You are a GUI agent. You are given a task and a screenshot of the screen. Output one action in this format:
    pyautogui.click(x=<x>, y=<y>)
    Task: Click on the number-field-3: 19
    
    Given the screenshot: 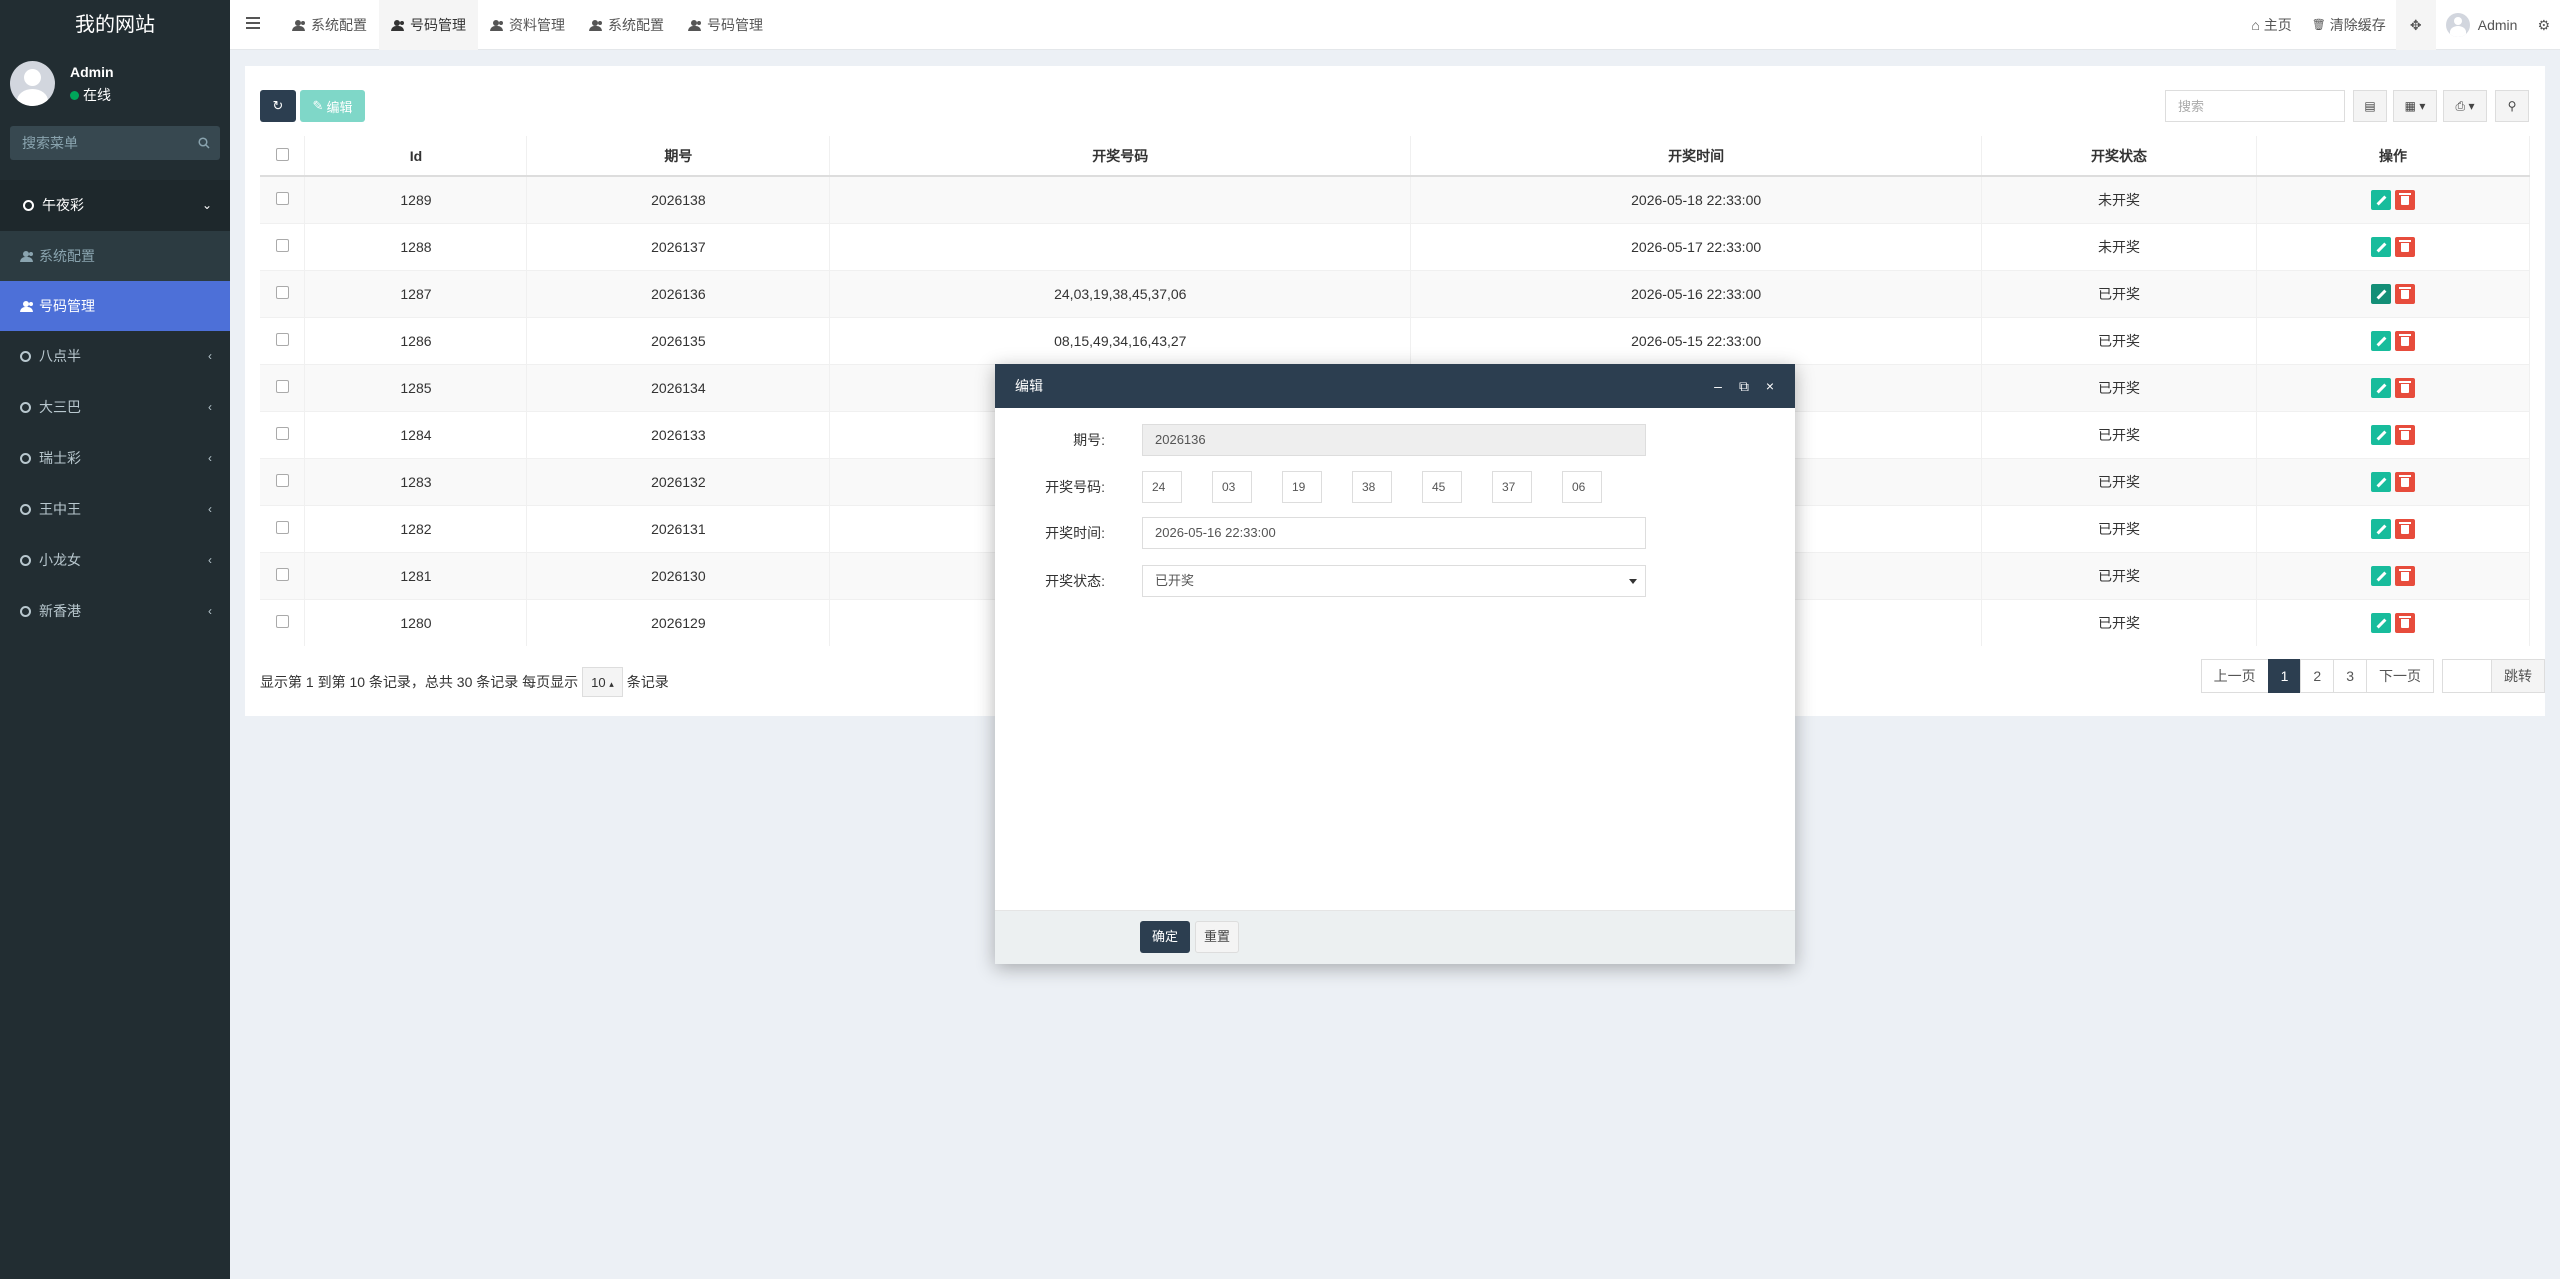 What is the action you would take?
    pyautogui.click(x=1302, y=487)
    